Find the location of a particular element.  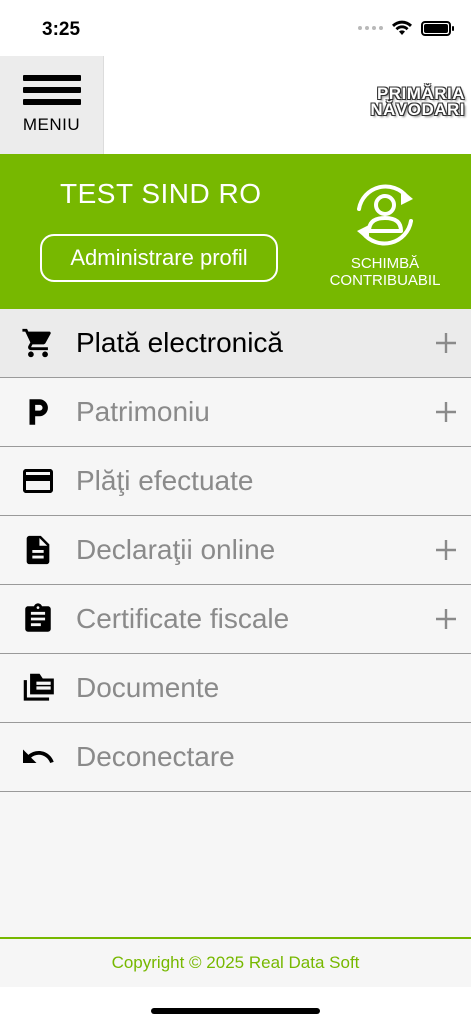

menu-item-deconectare: Deconectare is located at coordinates (235, 757).